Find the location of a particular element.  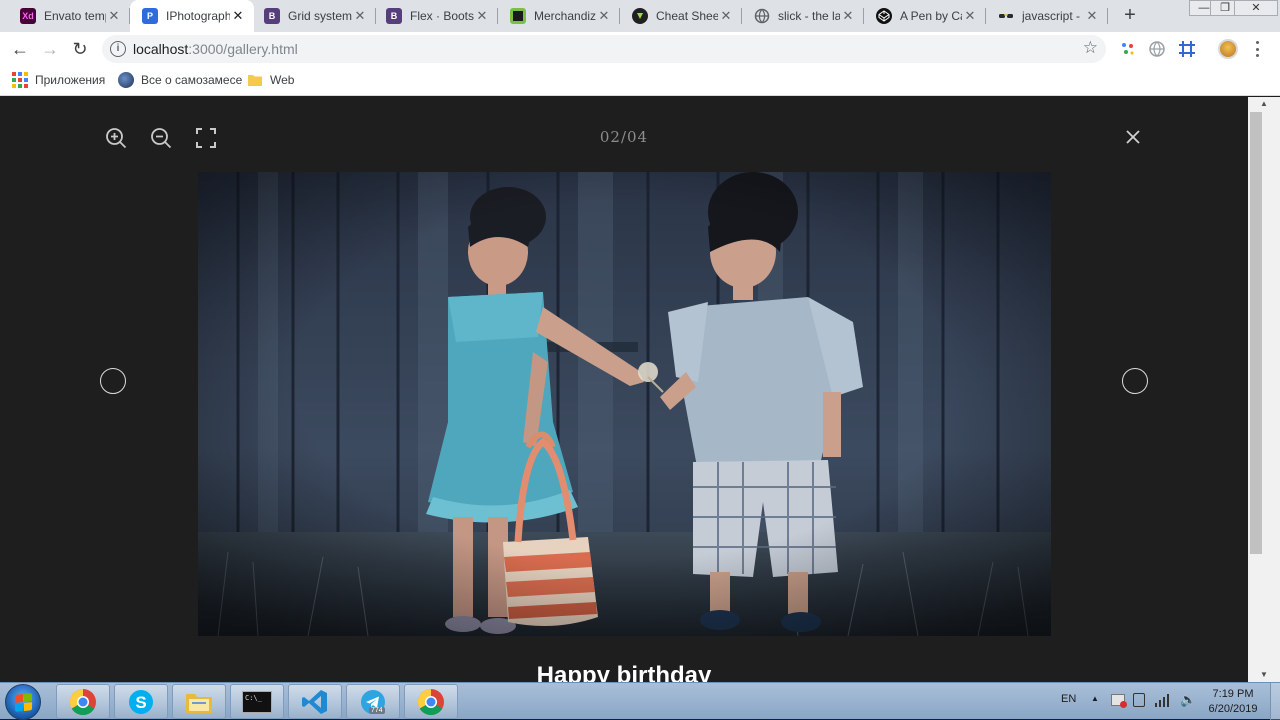

taskbar-vscode is located at coordinates (315, 701).